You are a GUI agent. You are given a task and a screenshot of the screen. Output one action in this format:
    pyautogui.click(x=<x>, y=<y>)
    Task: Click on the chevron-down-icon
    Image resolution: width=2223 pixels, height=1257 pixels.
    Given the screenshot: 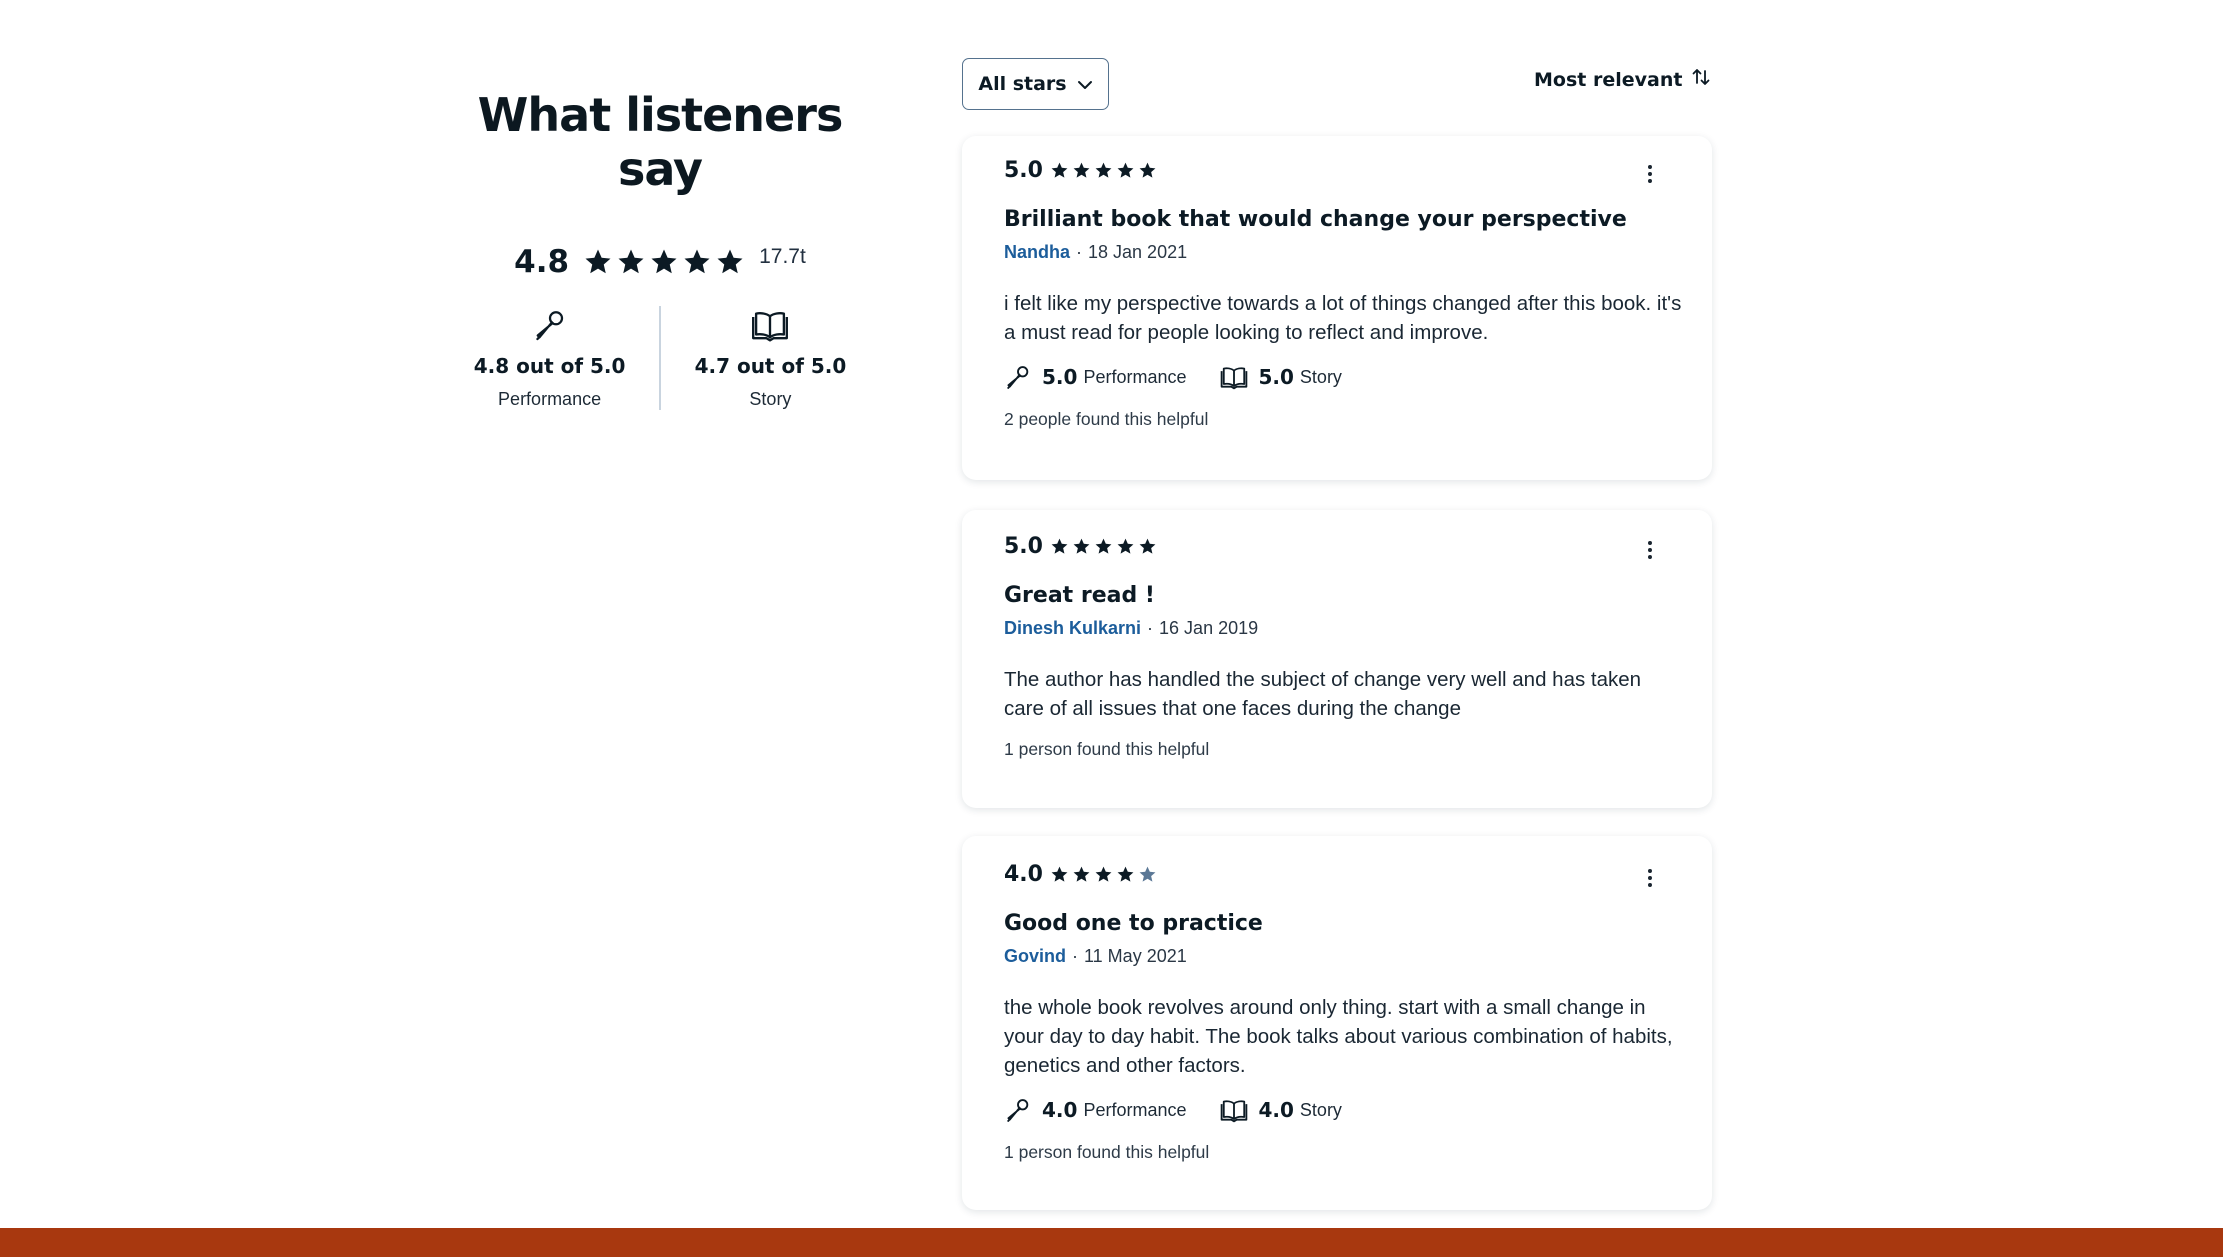 What is the action you would take?
    pyautogui.click(x=1085, y=84)
    